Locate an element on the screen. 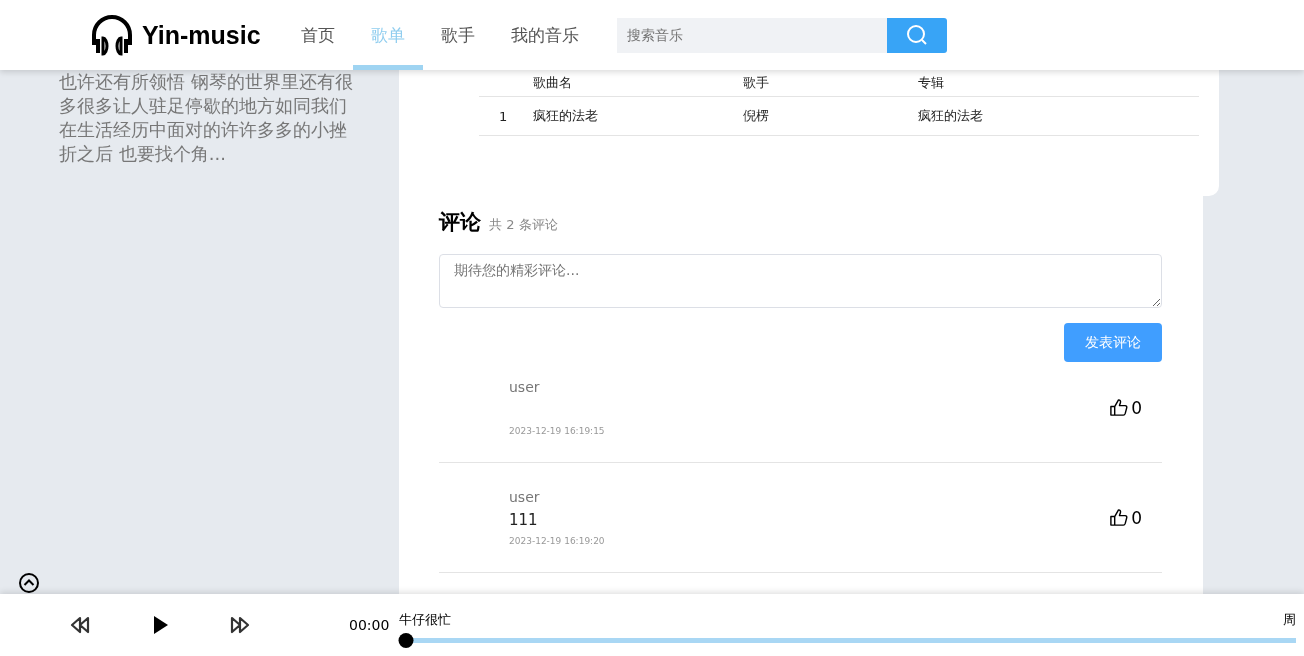  comment-time: 2023-12-19 16:19:20 is located at coordinates (557, 541).